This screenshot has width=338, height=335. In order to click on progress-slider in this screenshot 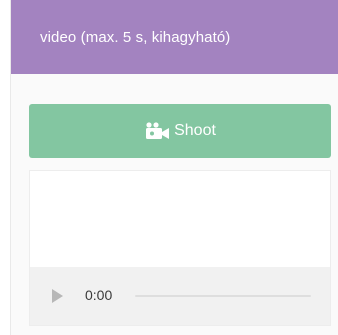, I will do `click(223, 296)`.